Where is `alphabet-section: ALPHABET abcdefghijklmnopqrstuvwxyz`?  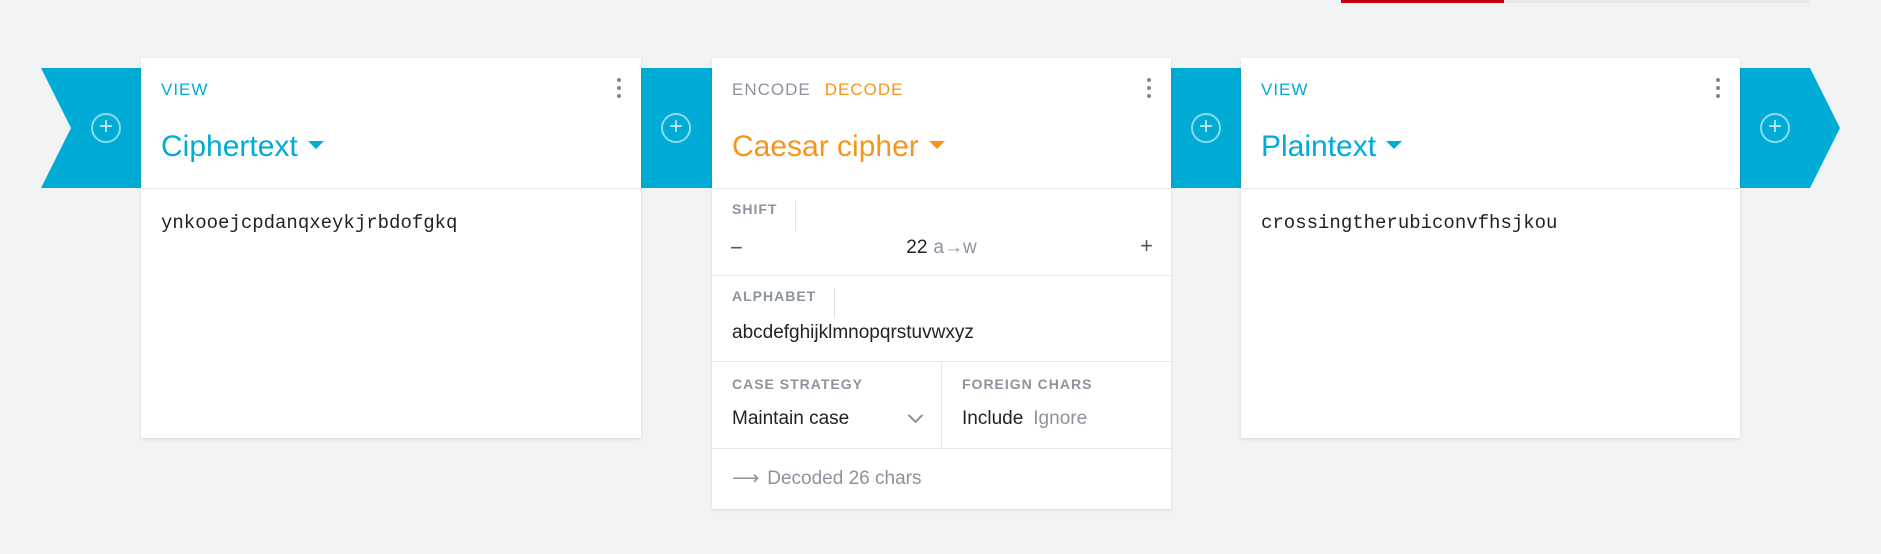
alphabet-section: ALPHABET abcdefghijklmnopqrstuvwxyz is located at coordinates (941, 319).